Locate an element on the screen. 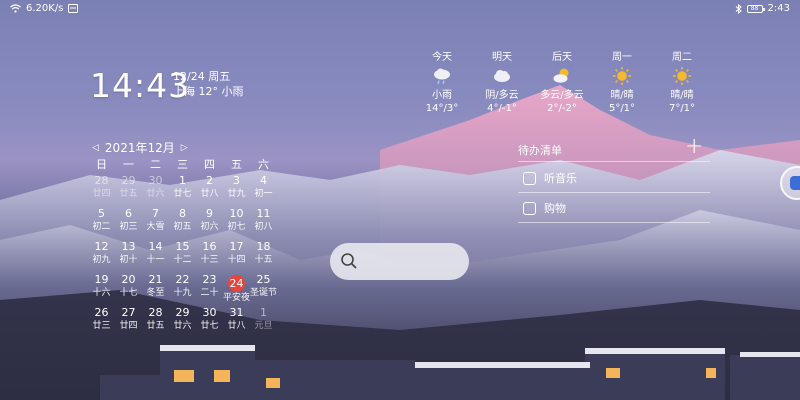  todo-add-button: + is located at coordinates (694, 147).